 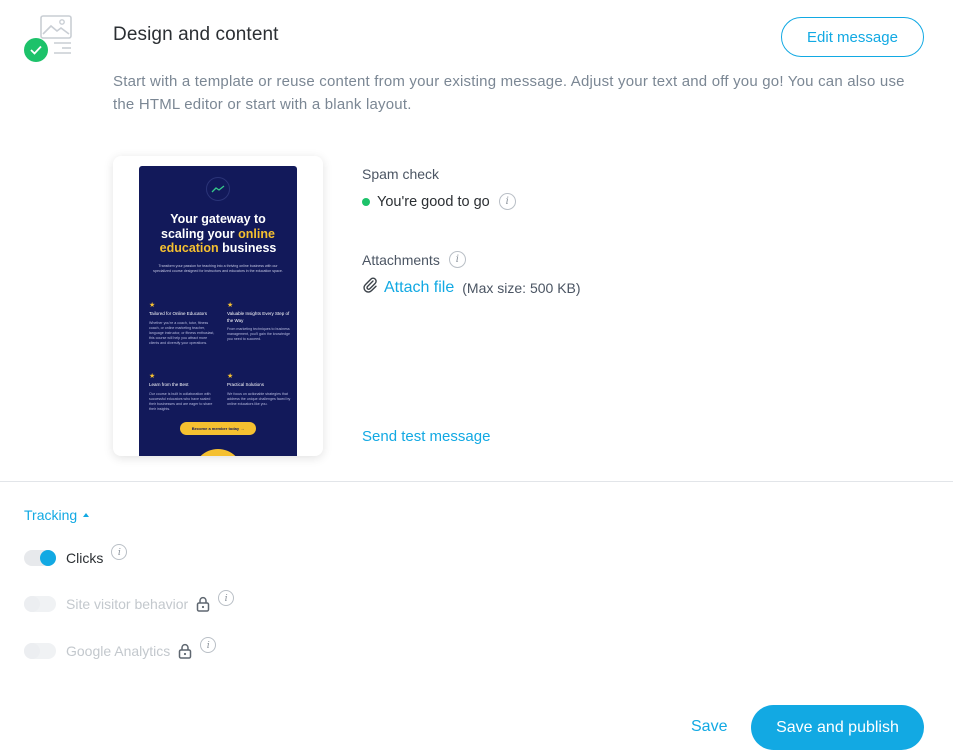 What do you see at coordinates (40, 558) in the screenshot?
I see `clicks-toggle` at bounding box center [40, 558].